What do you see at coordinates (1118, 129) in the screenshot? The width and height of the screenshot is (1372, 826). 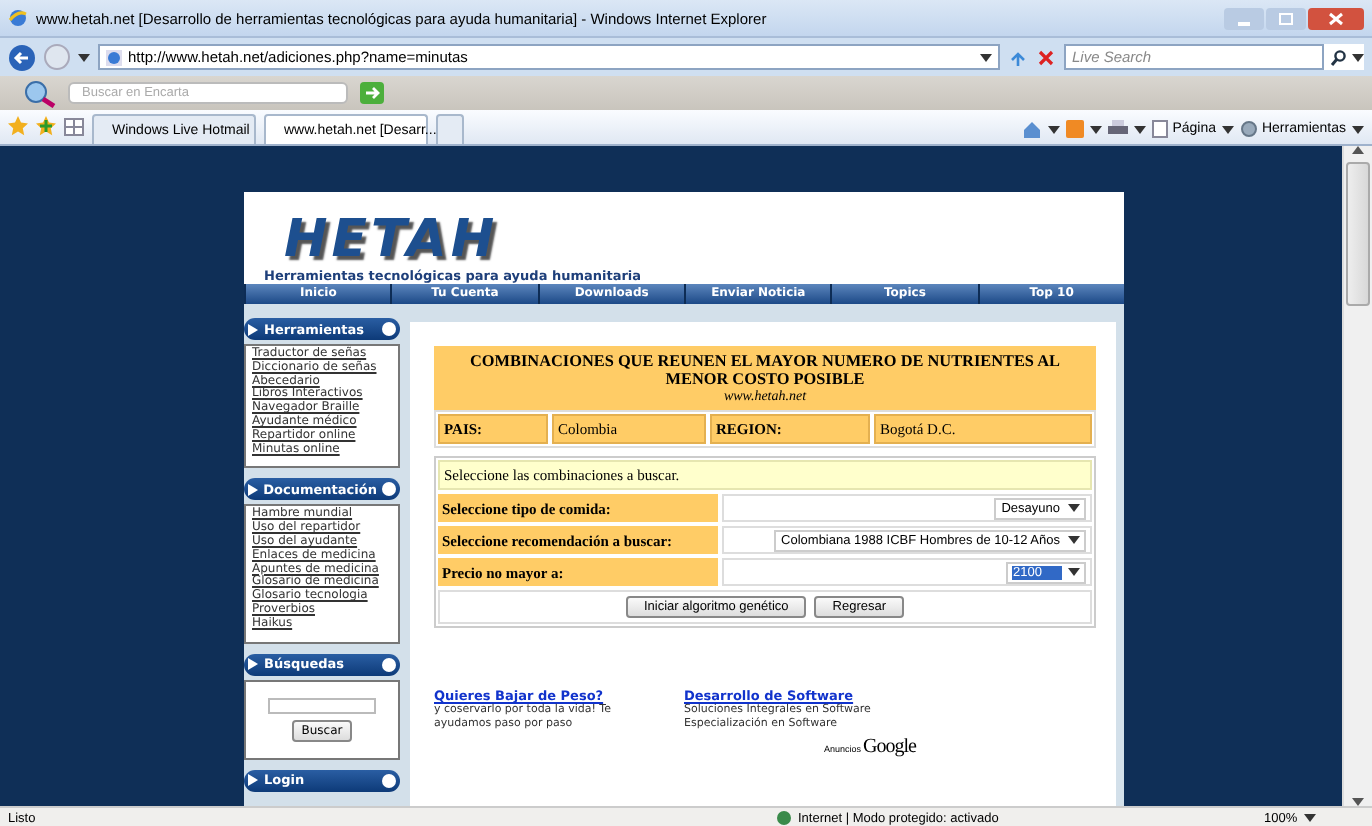 I see `printer-icon` at bounding box center [1118, 129].